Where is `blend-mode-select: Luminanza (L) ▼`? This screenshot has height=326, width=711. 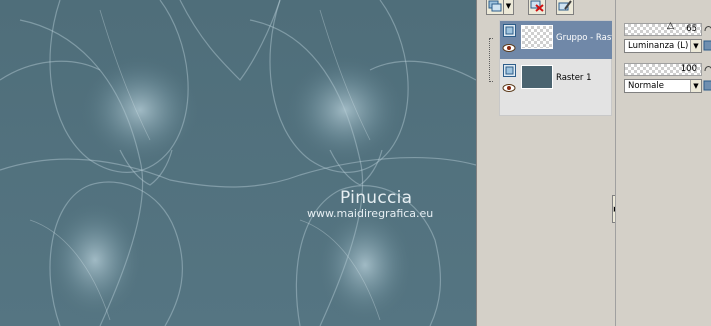 blend-mode-select: Luminanza (L) ▼ is located at coordinates (663, 46).